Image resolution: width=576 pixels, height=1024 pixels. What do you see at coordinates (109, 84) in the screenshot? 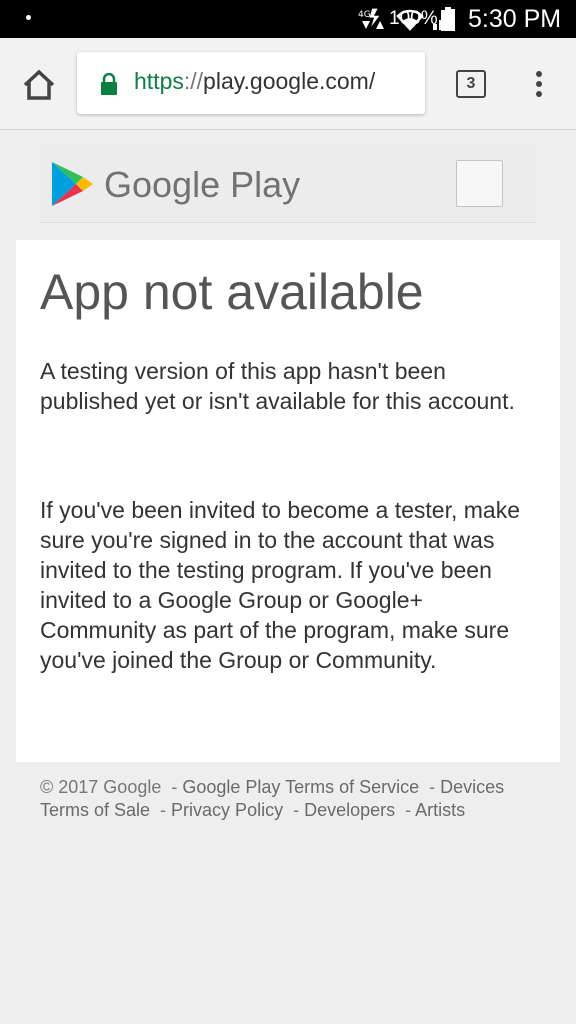
I see `lock-icon` at bounding box center [109, 84].